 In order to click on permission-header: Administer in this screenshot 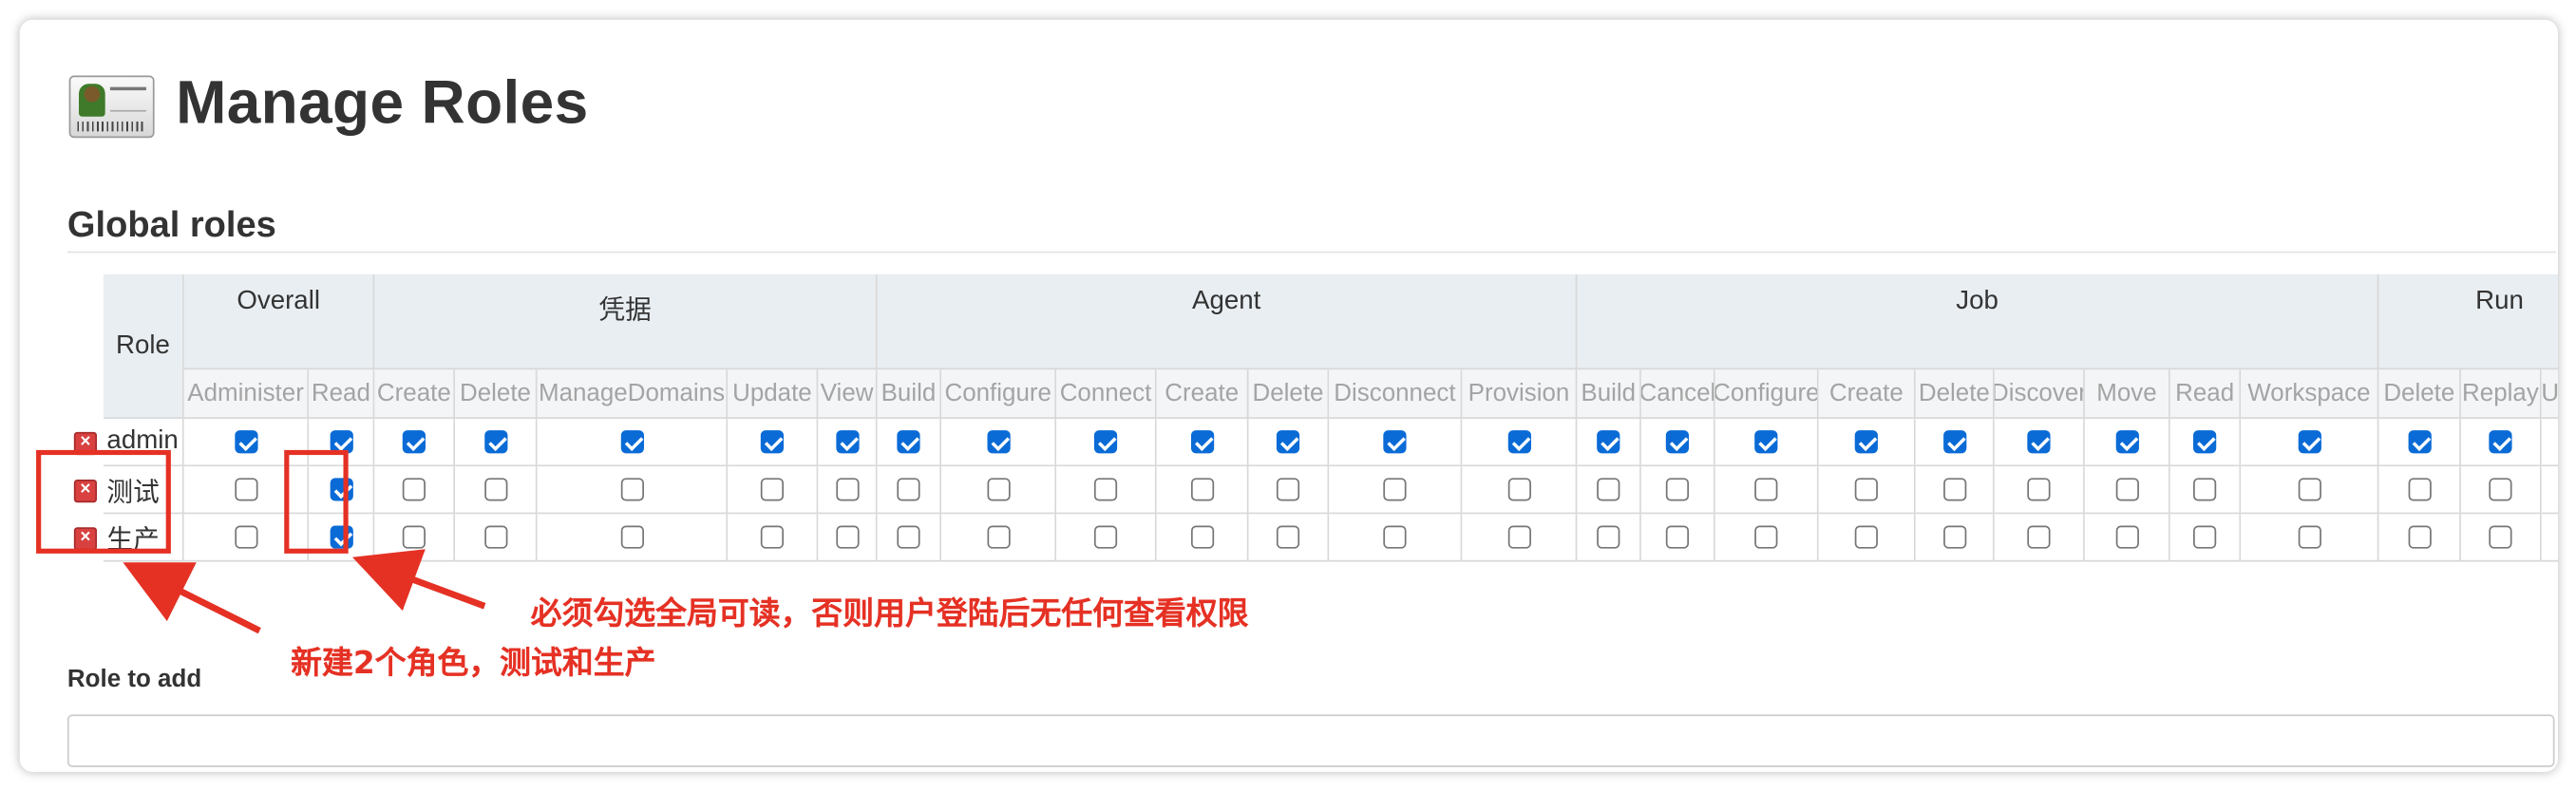, I will do `click(246, 394)`.